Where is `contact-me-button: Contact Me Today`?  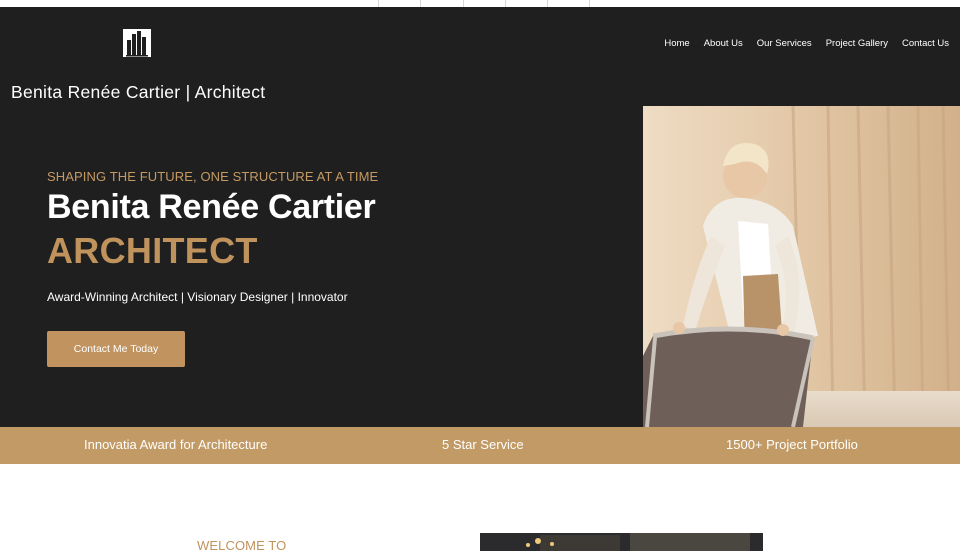 contact-me-button: Contact Me Today is located at coordinates (116, 349).